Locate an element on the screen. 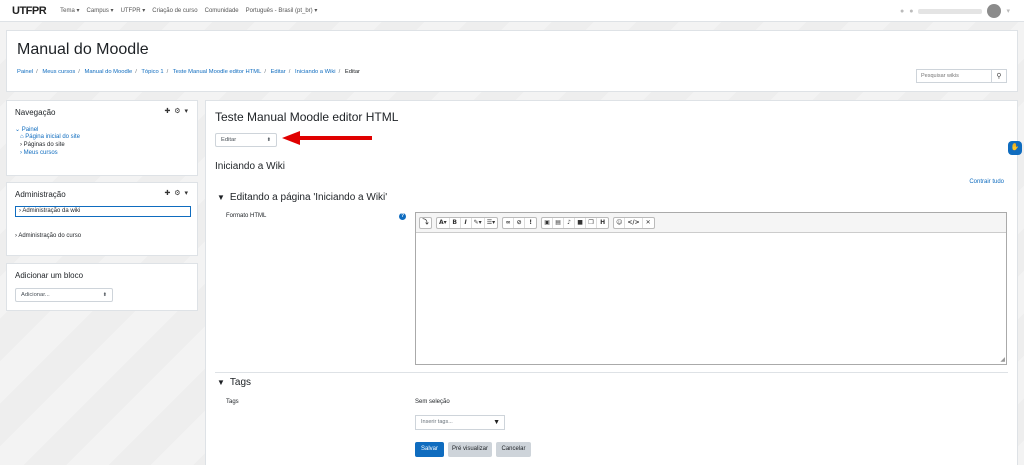 The width and height of the screenshot is (1024, 465). nav-comunidade: Comunidade is located at coordinates (222, 11).